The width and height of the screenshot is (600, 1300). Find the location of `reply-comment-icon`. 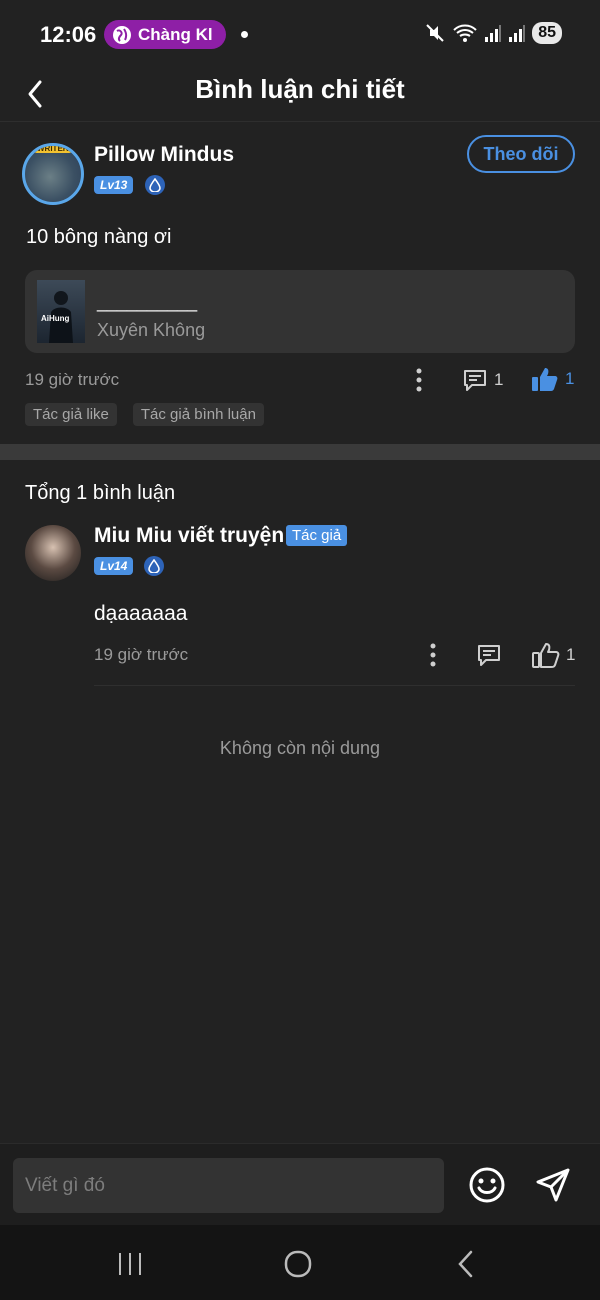

reply-comment-icon is located at coordinates (489, 655).